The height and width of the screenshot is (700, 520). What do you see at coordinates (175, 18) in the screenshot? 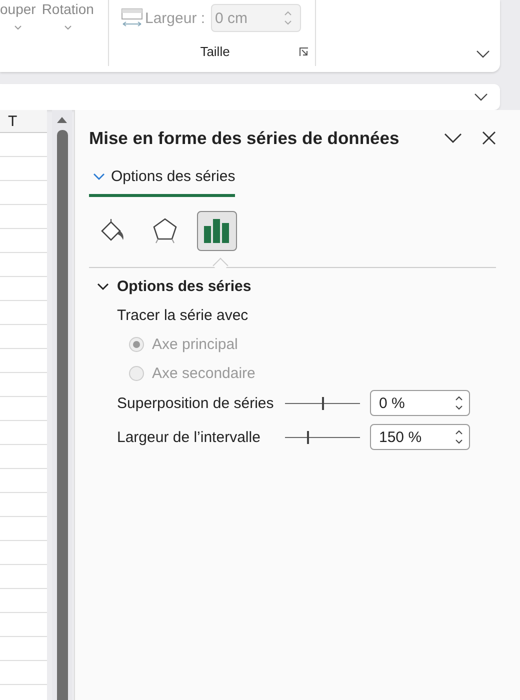
I see `width-label: Largeur :` at bounding box center [175, 18].